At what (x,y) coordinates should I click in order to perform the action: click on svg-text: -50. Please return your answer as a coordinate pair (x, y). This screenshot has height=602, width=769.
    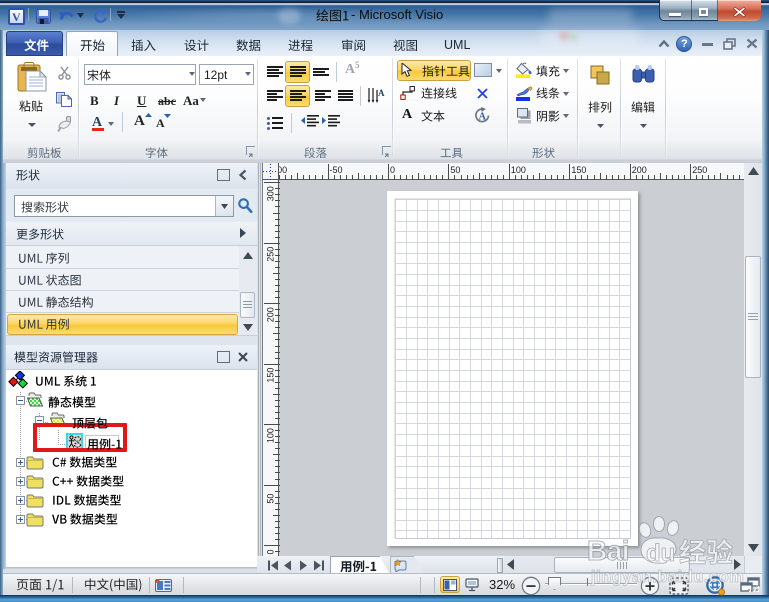
    Looking at the image, I should click on (336, 170).